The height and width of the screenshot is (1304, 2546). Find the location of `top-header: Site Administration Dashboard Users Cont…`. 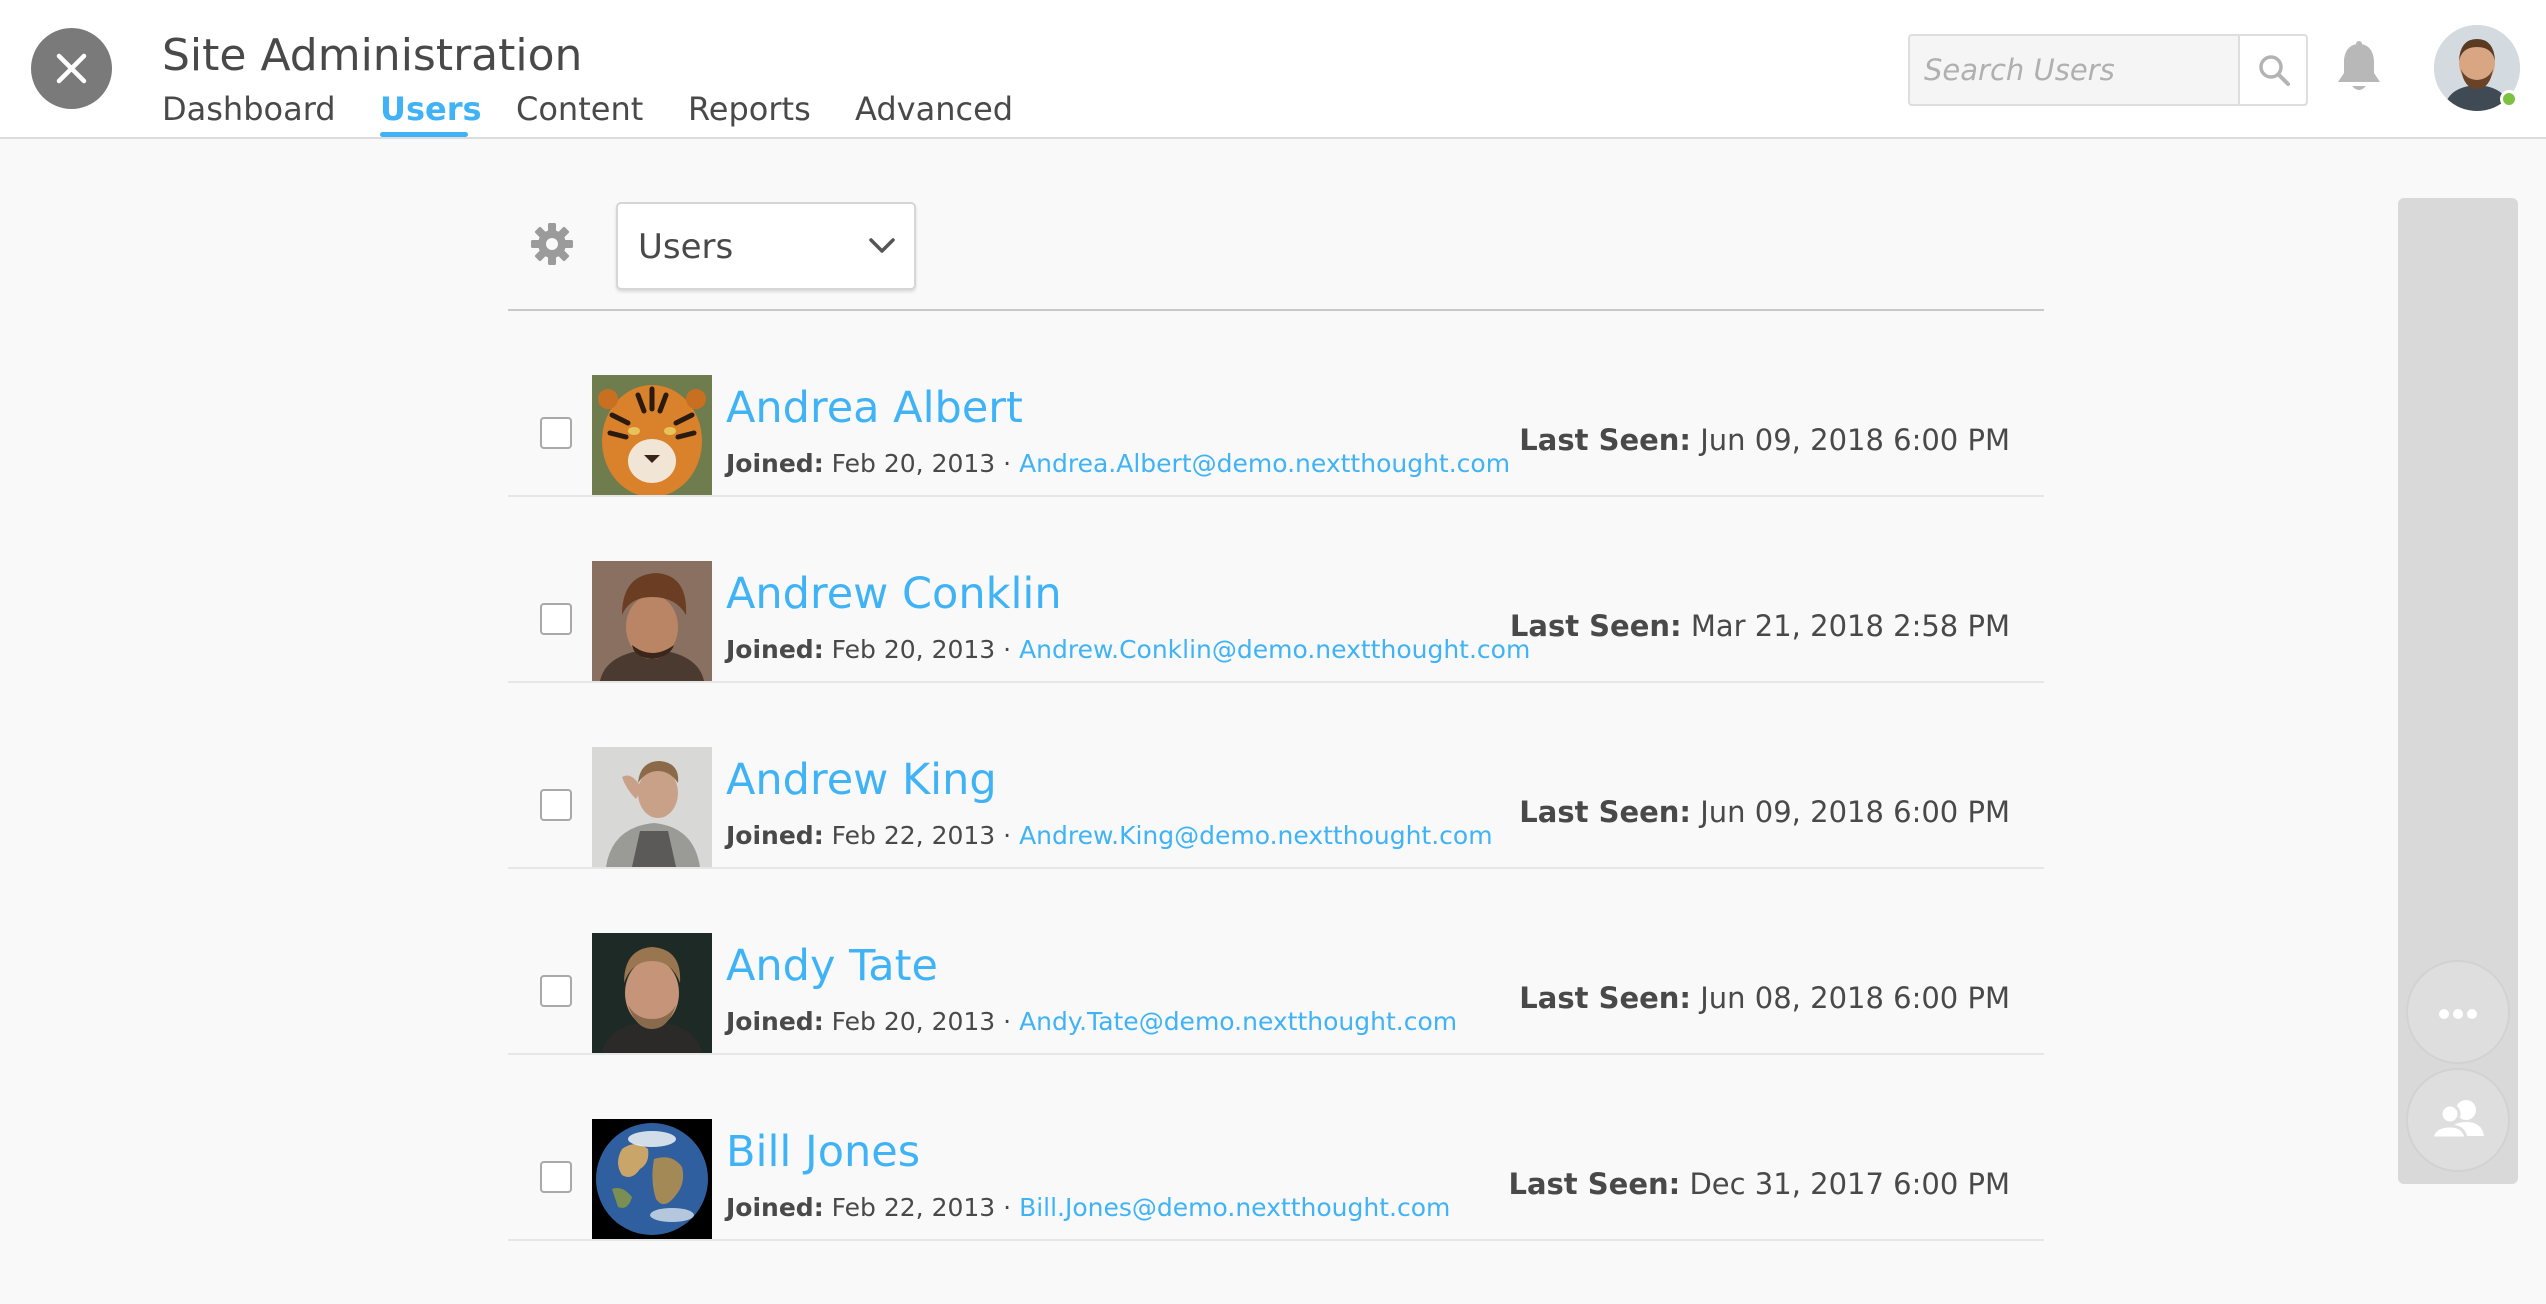

top-header: Site Administration Dashboard Users Cont… is located at coordinates (1273, 69).